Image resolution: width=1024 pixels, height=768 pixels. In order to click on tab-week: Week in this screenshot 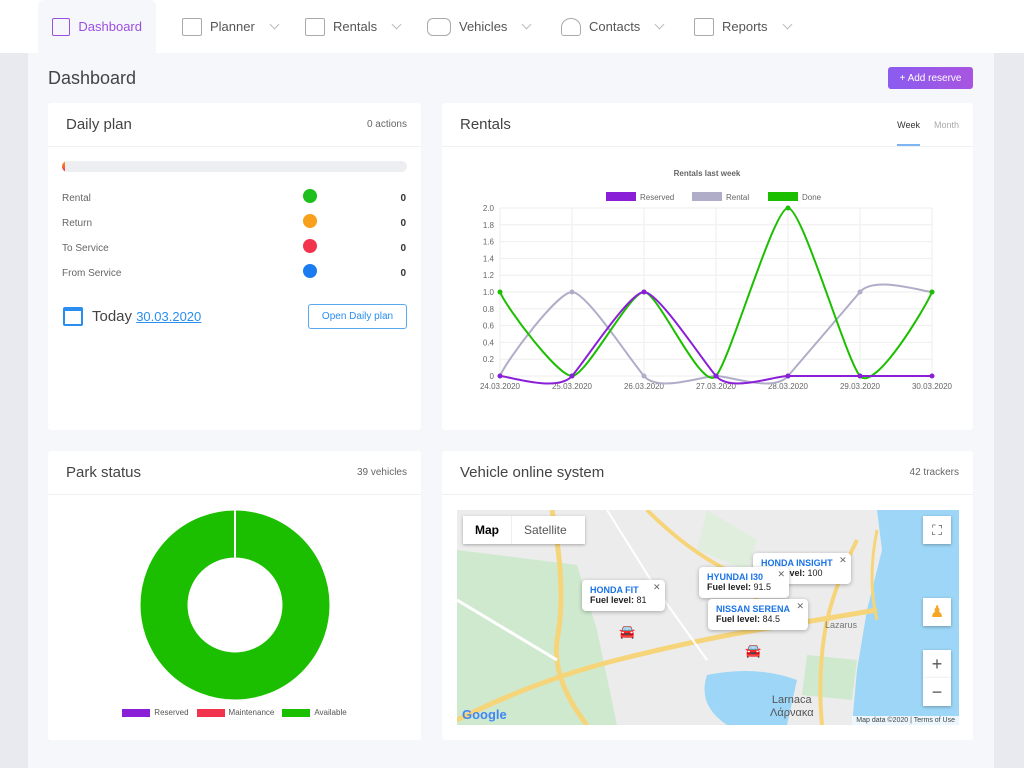, I will do `click(908, 133)`.